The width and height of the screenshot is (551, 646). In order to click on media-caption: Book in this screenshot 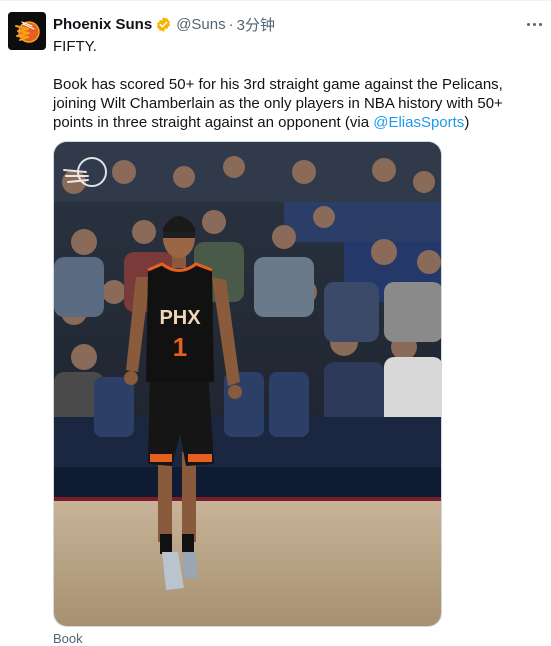, I will do `click(68, 638)`.